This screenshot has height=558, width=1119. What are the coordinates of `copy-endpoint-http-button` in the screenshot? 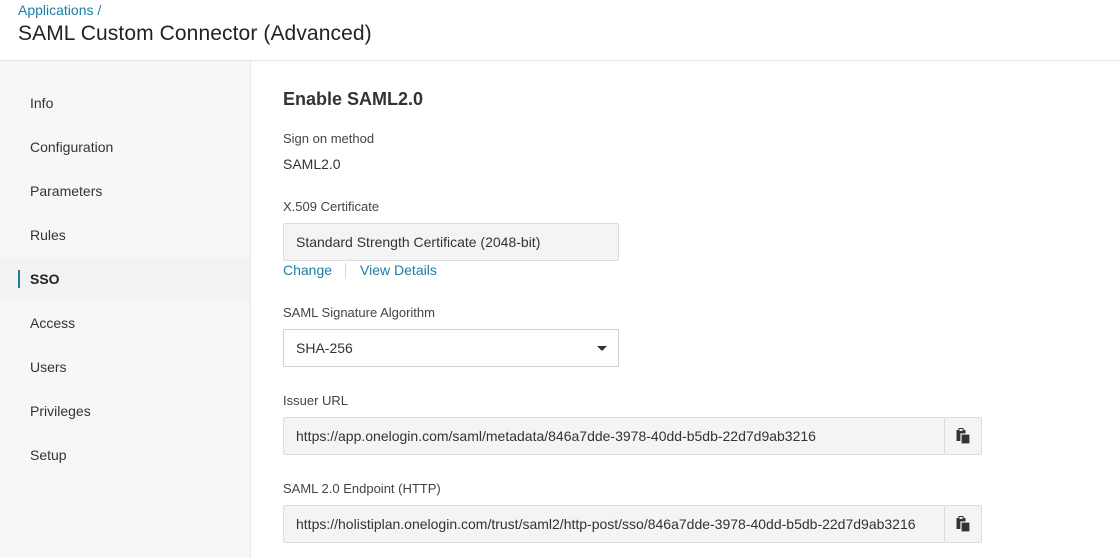 It's located at (963, 524).